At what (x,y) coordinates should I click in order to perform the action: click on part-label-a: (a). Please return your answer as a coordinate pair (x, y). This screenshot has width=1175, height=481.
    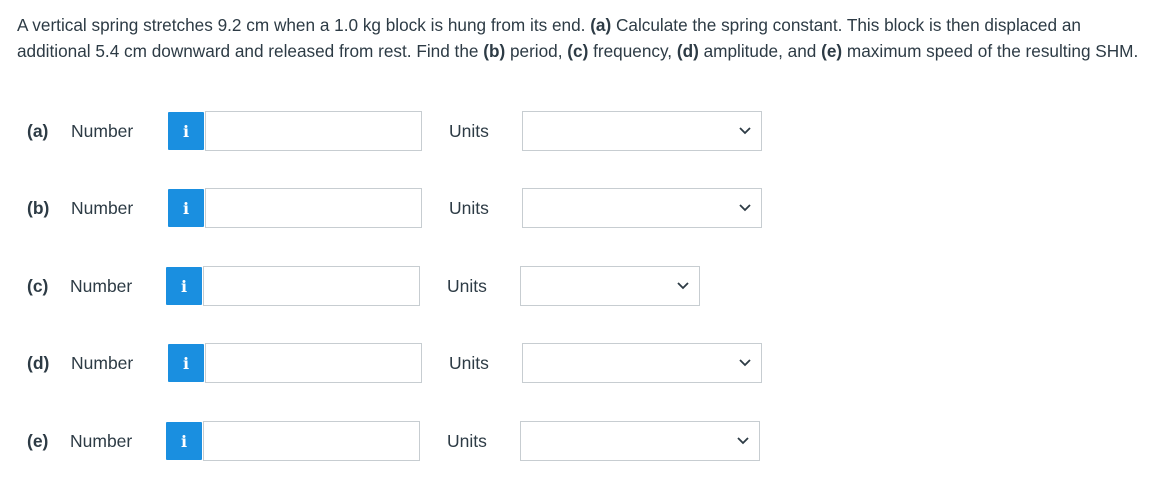
    Looking at the image, I should click on (38, 131).